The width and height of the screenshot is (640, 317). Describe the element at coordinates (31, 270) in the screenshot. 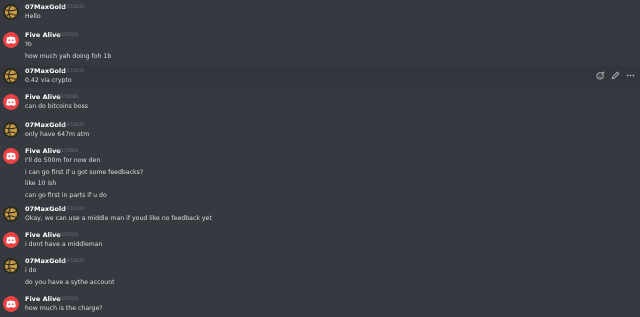

I see `message-text: i do` at that location.